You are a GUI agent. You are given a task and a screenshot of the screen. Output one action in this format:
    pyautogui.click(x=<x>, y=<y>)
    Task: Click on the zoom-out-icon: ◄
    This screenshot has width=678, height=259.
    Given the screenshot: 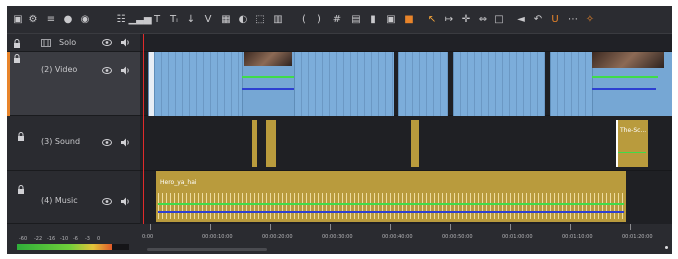 What is the action you would take?
    pyautogui.click(x=521, y=19)
    